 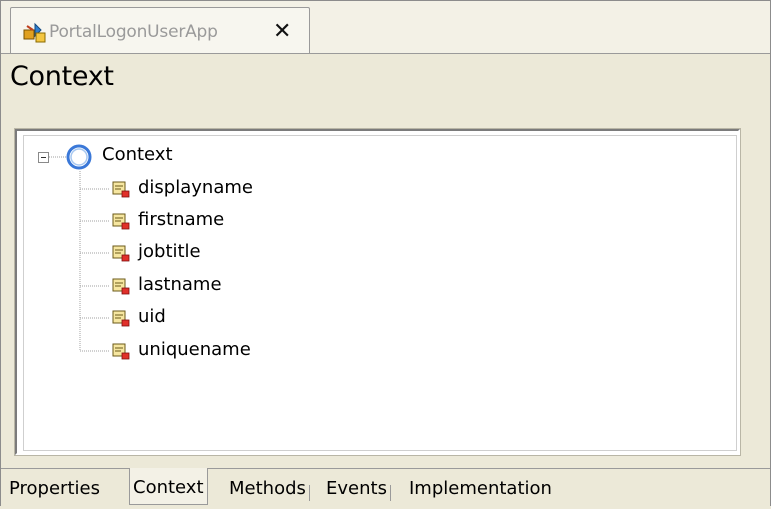 I want to click on context-node-icon, so click(x=79, y=157).